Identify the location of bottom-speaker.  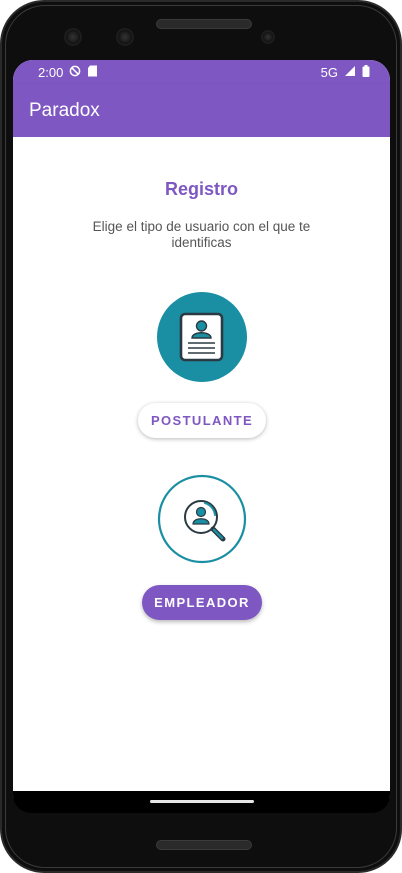
(204, 845).